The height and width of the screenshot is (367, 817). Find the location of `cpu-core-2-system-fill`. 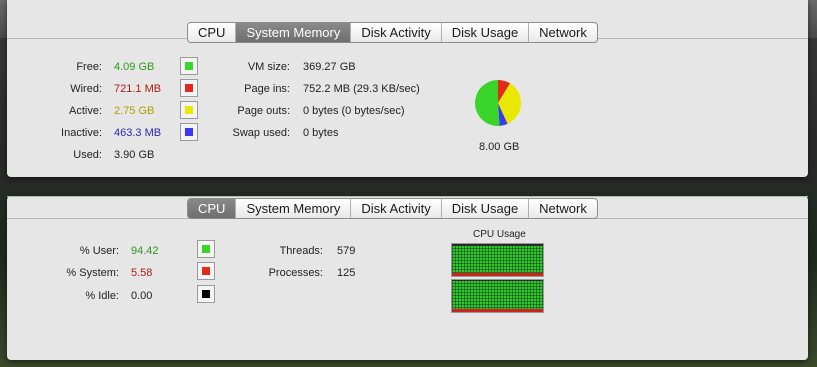

cpu-core-2-system-fill is located at coordinates (497, 310).